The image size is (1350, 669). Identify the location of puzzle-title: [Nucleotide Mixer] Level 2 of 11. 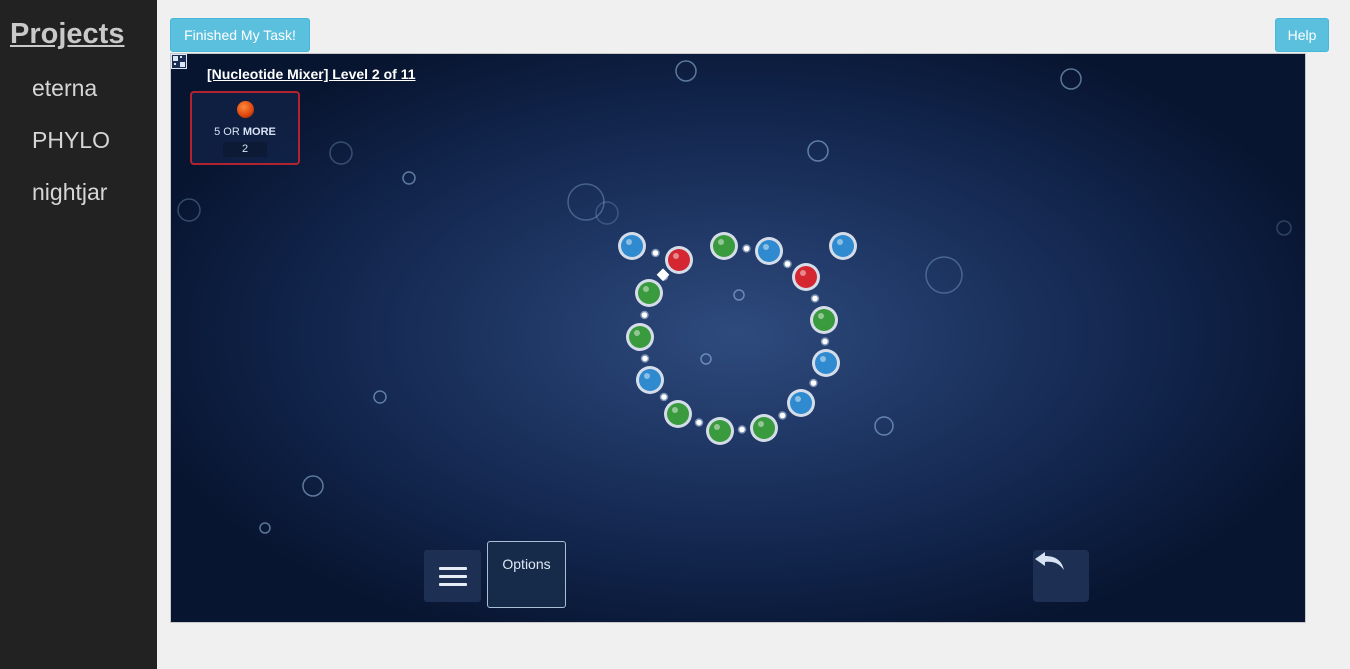
(311, 74).